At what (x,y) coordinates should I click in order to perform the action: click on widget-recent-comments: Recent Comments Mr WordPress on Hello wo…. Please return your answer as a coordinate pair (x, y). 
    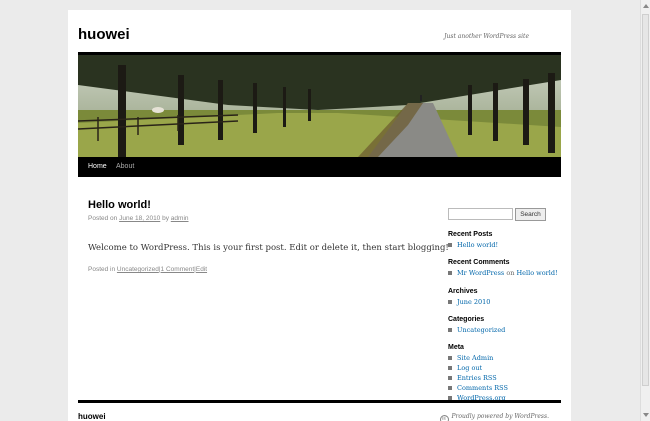
    Looking at the image, I should click on (503, 268).